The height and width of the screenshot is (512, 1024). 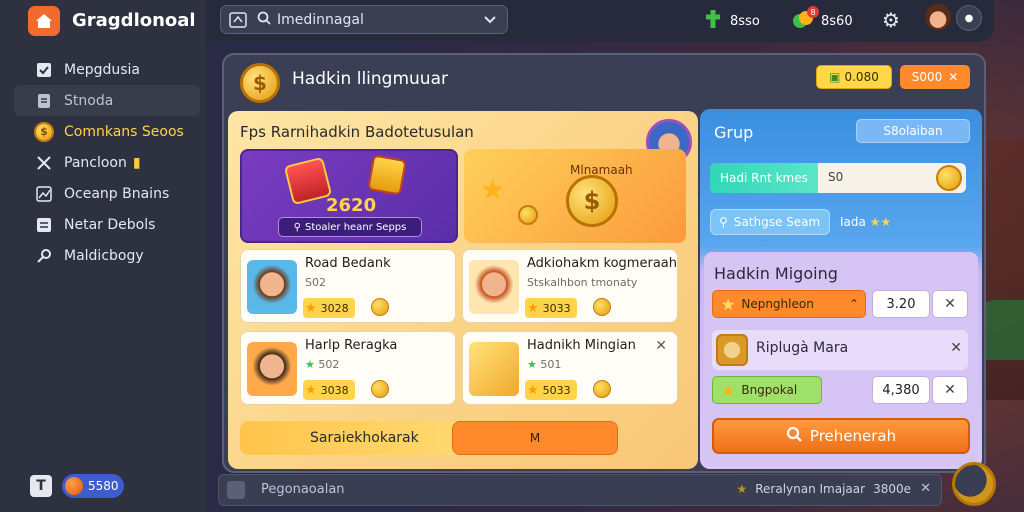 I want to click on gear-icon: ⚙, so click(x=891, y=20).